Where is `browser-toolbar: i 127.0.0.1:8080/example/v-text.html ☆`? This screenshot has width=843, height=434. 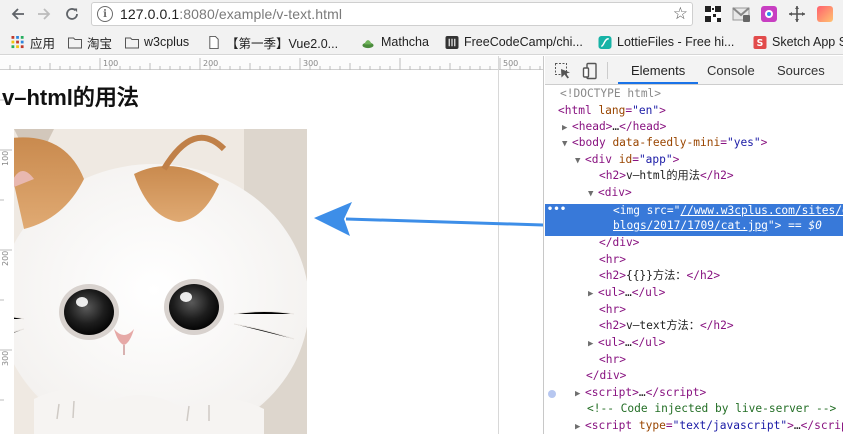 browser-toolbar: i 127.0.0.1:8080/example/v-text.html ☆ is located at coordinates (421, 14).